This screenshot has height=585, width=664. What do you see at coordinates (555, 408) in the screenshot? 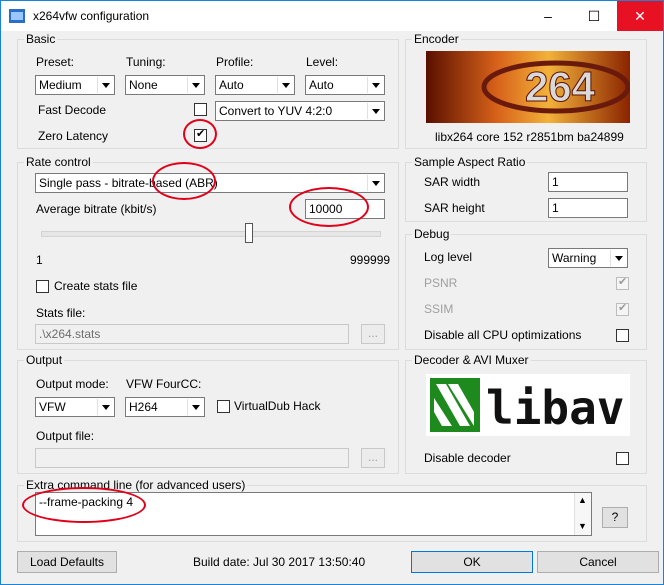
I see `libav-logo-text: libav` at bounding box center [555, 408].